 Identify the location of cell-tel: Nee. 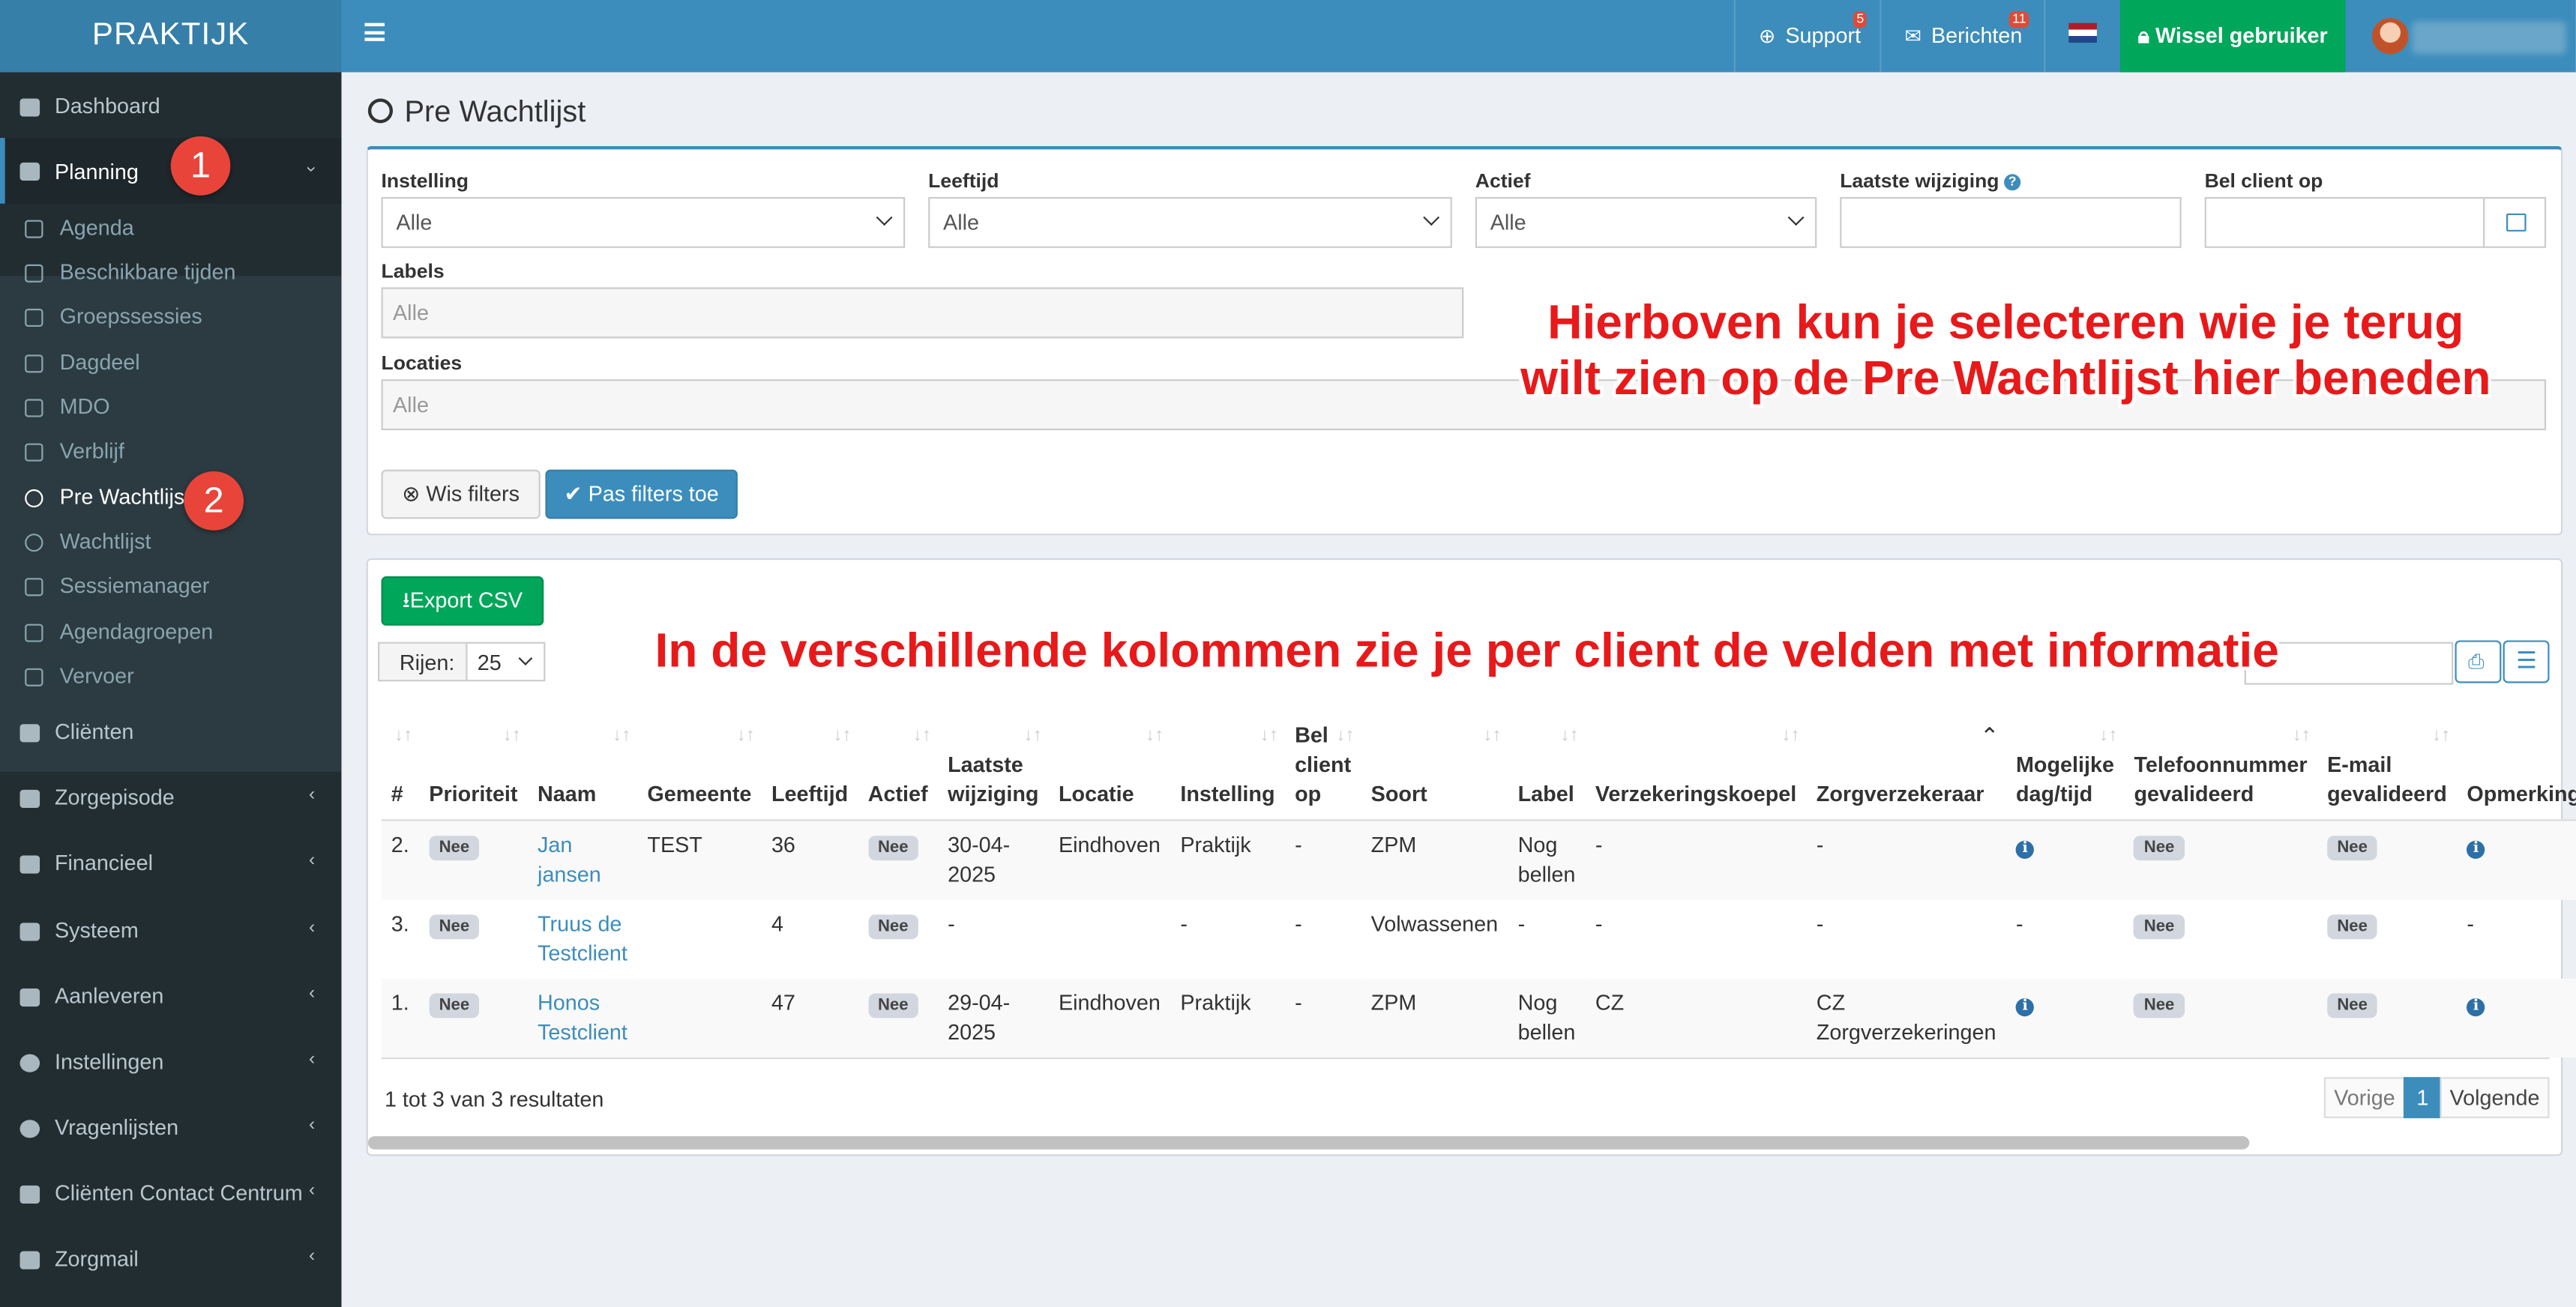
(2220, 860).